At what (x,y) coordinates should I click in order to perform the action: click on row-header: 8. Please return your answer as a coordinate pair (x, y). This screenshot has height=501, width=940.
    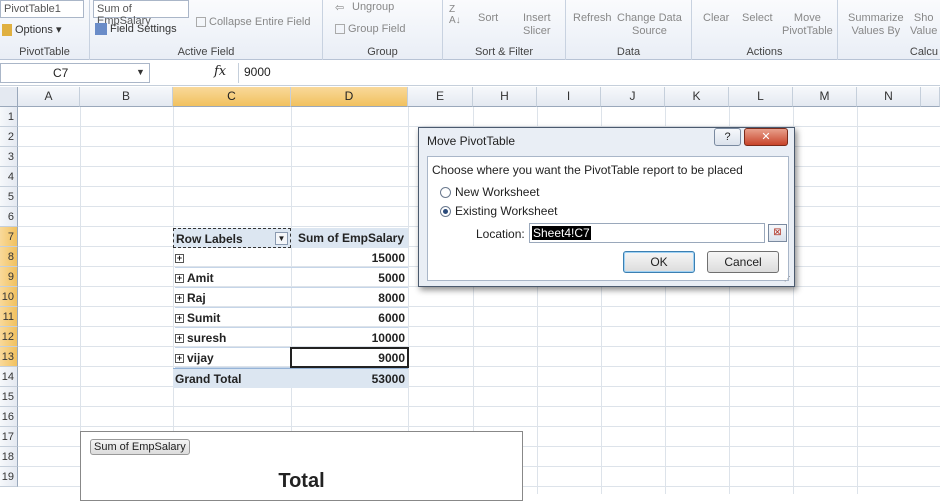
    Looking at the image, I should click on (9, 257).